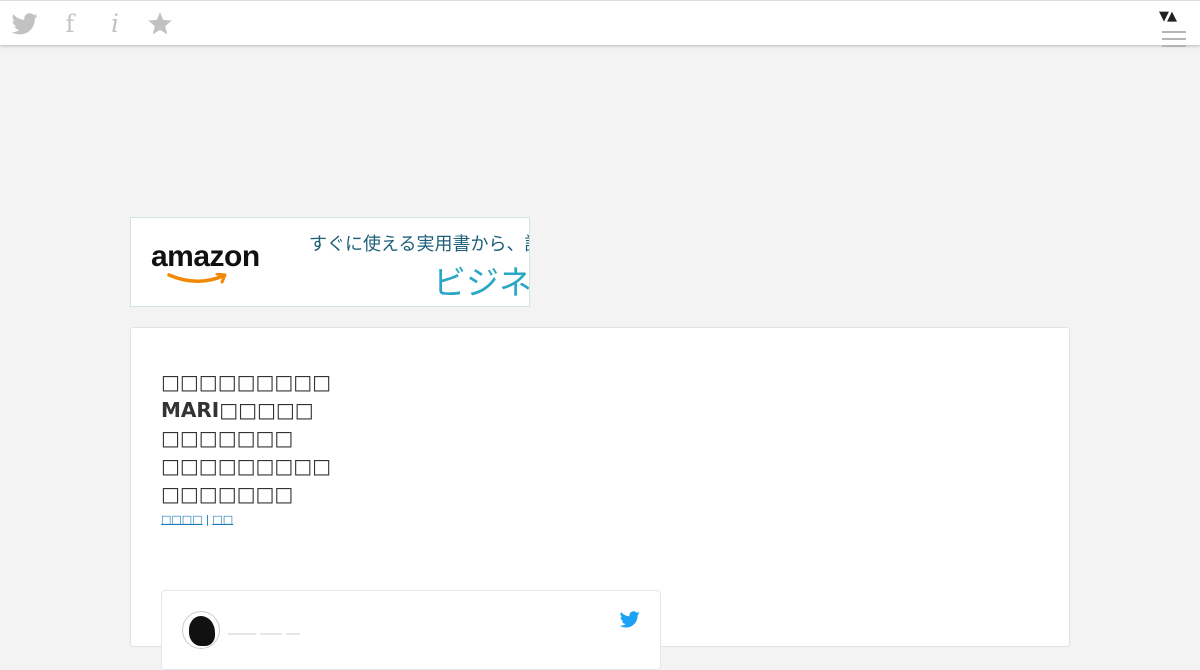 Image resolution: width=1200 pixels, height=670 pixels. What do you see at coordinates (197, 278) in the screenshot?
I see `amazon-smile-icon` at bounding box center [197, 278].